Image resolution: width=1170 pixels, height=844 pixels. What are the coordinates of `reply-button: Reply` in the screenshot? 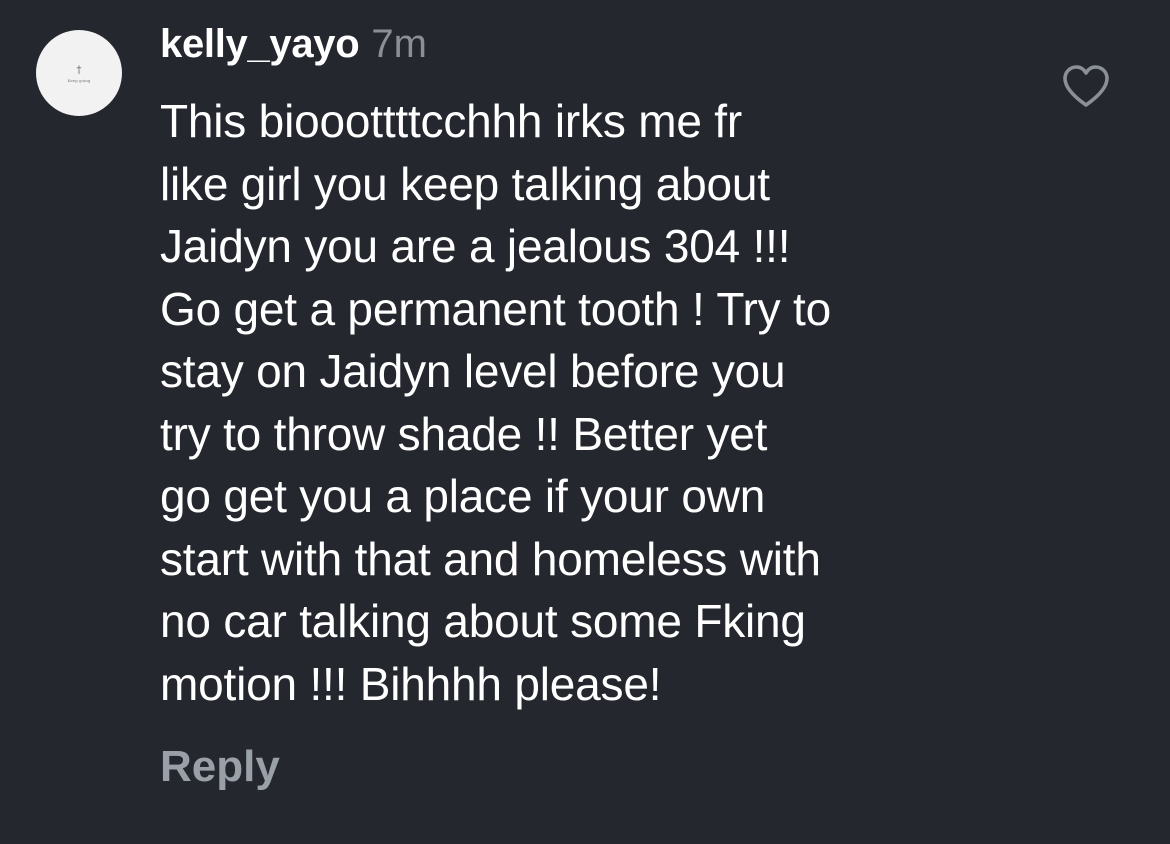 It's located at (220, 767).